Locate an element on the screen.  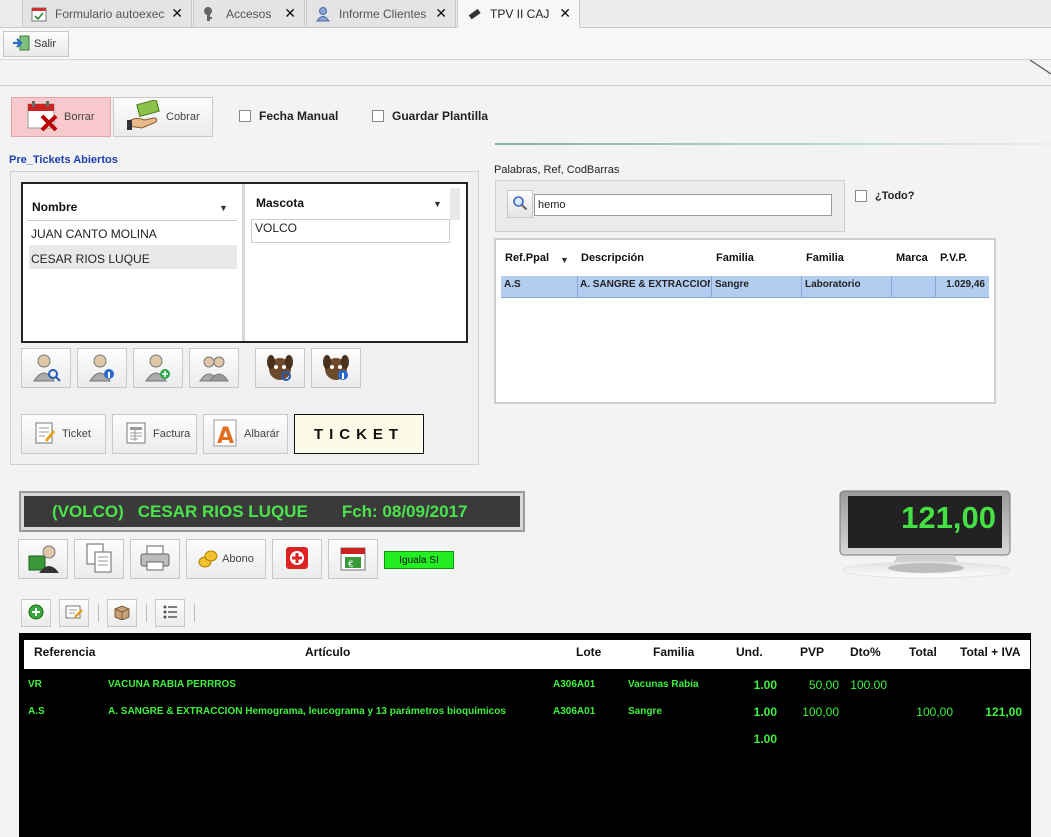
pet-search-icon is located at coordinates (280, 368).